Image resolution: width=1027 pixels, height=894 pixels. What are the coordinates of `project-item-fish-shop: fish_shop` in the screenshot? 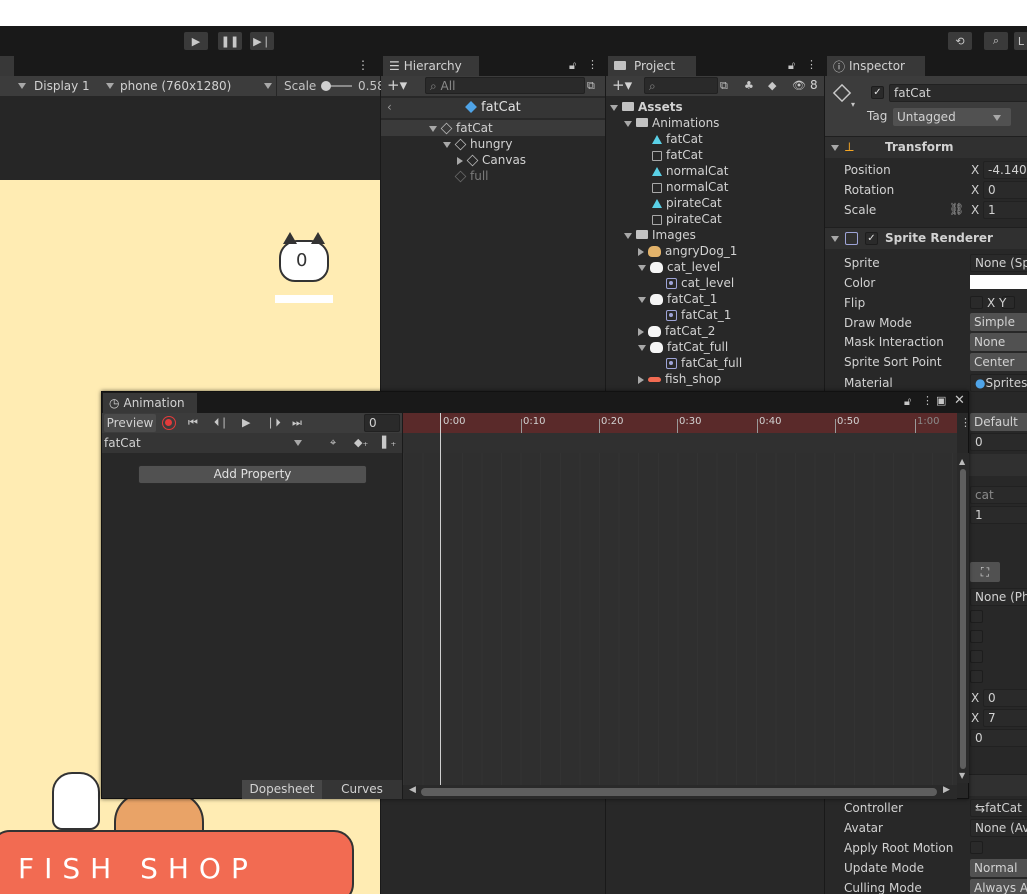 It's located at (679, 379).